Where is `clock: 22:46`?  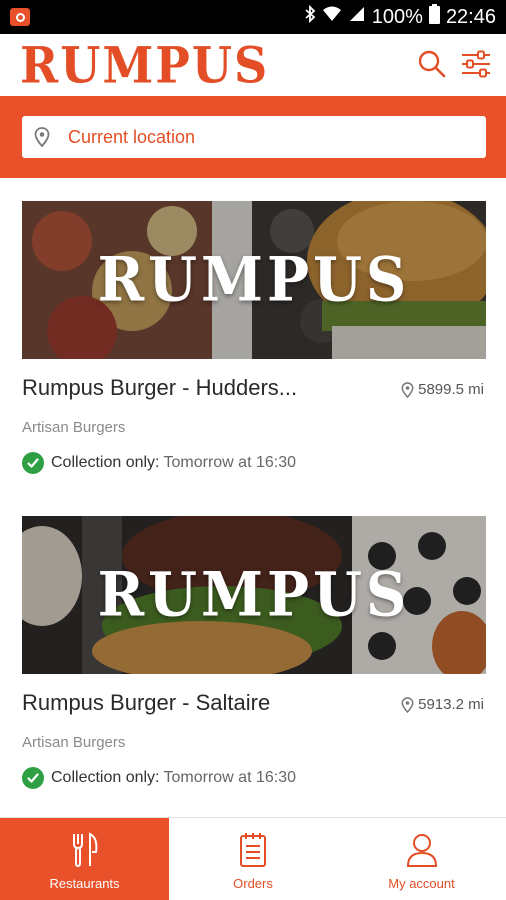
clock: 22:46 is located at coordinates (470, 16).